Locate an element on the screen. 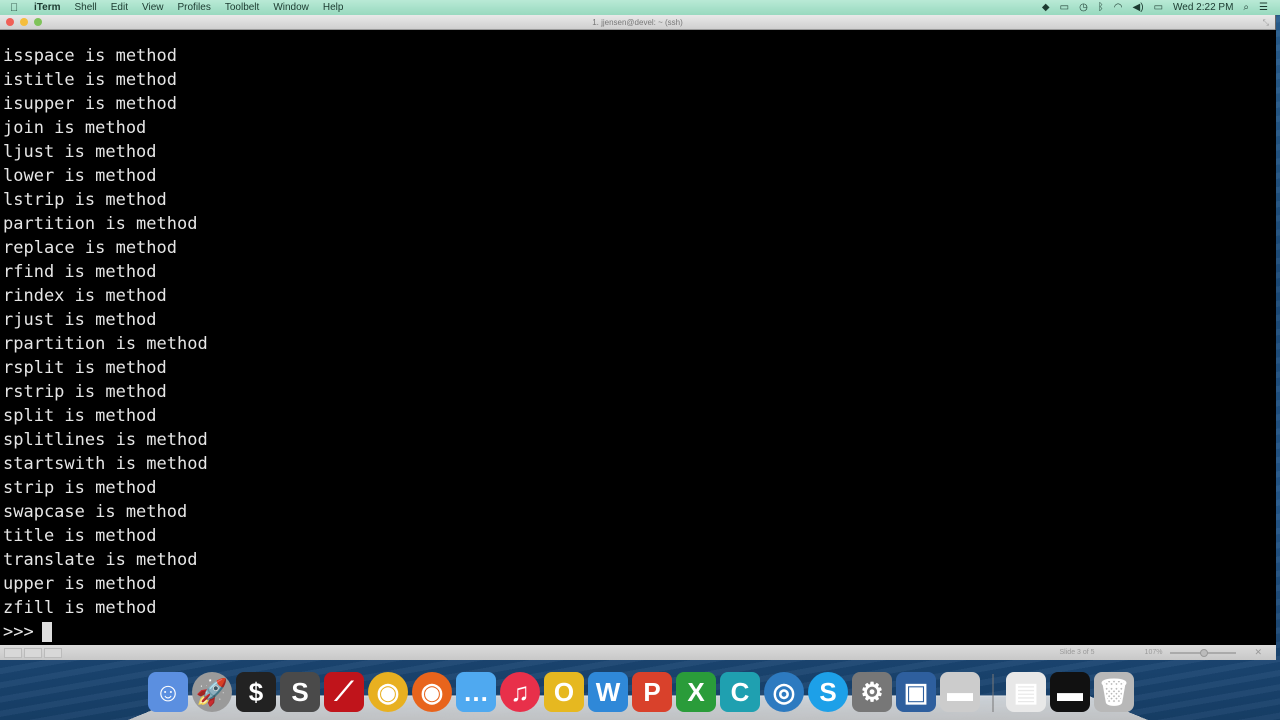 The width and height of the screenshot is (1280, 720). fullscreen-icon: ⤡ is located at coordinates (1266, 23).